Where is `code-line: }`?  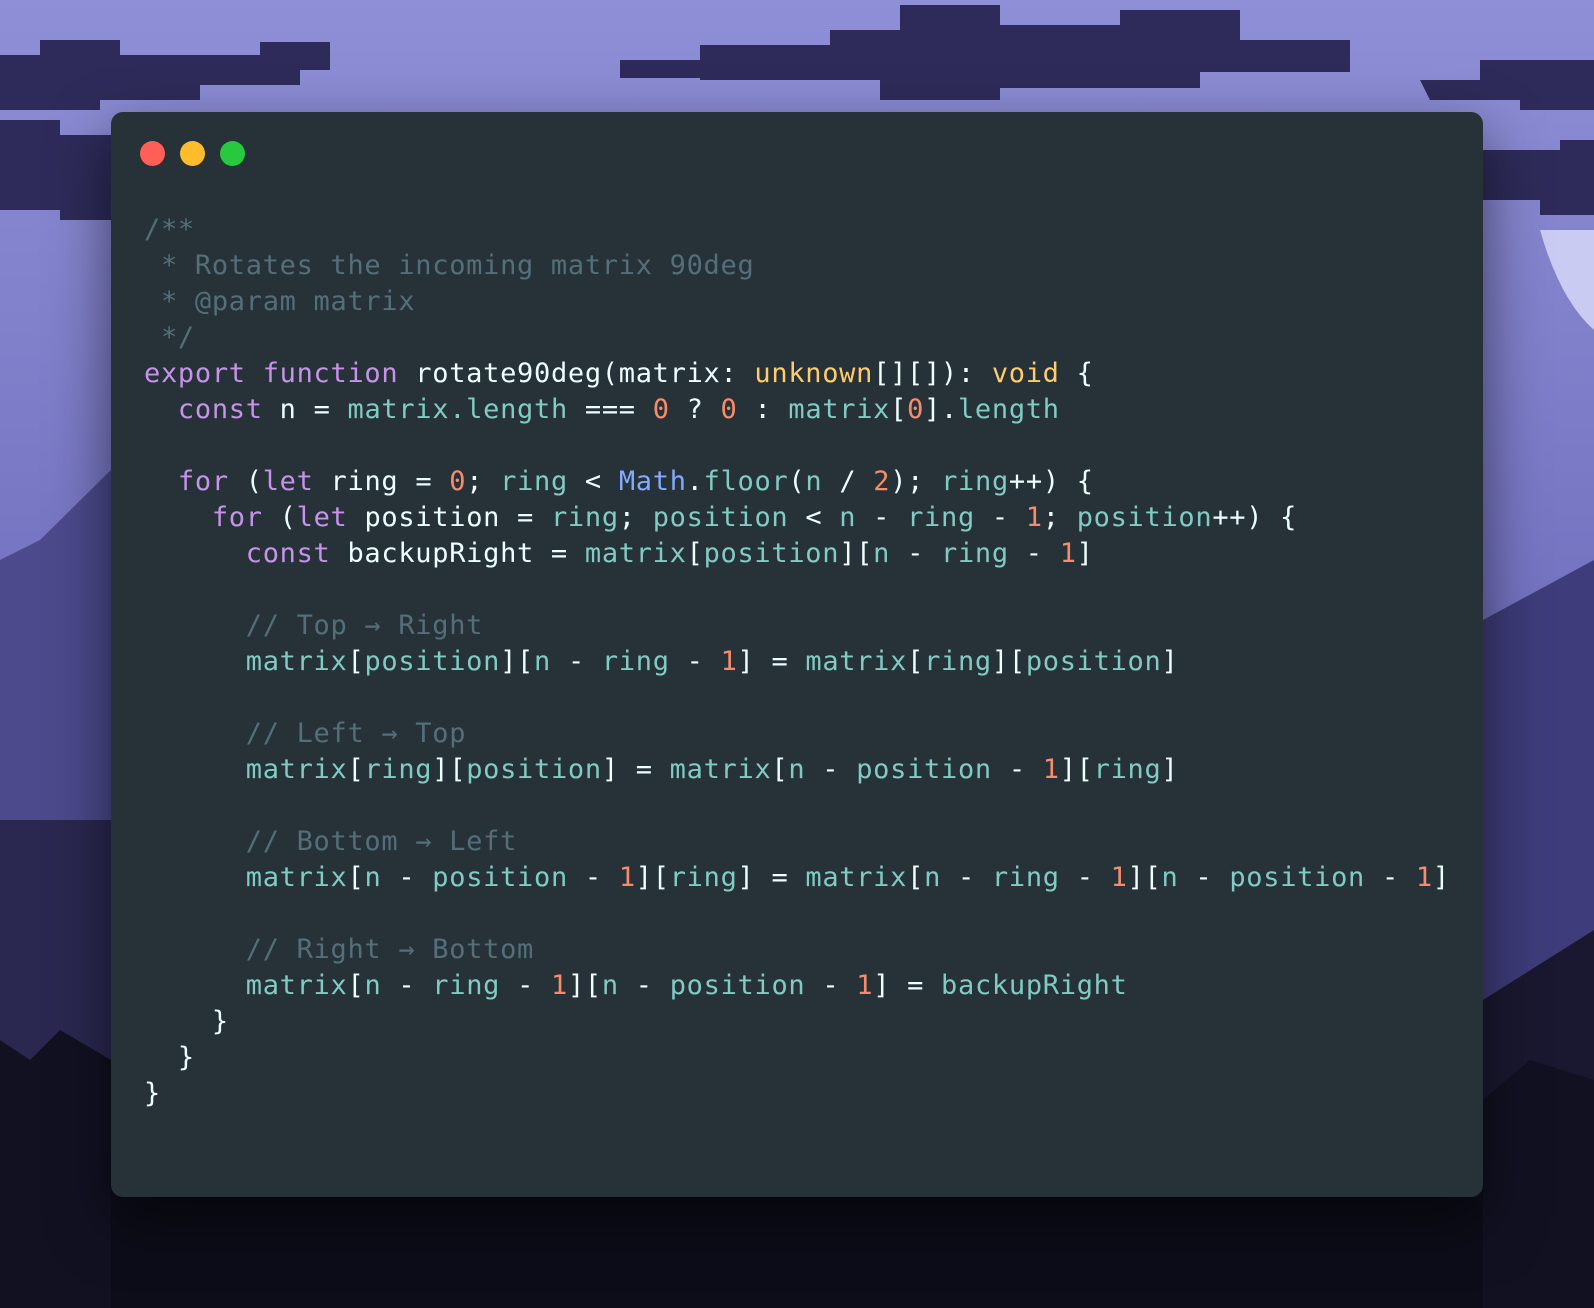
code-line: } is located at coordinates (797, 1022).